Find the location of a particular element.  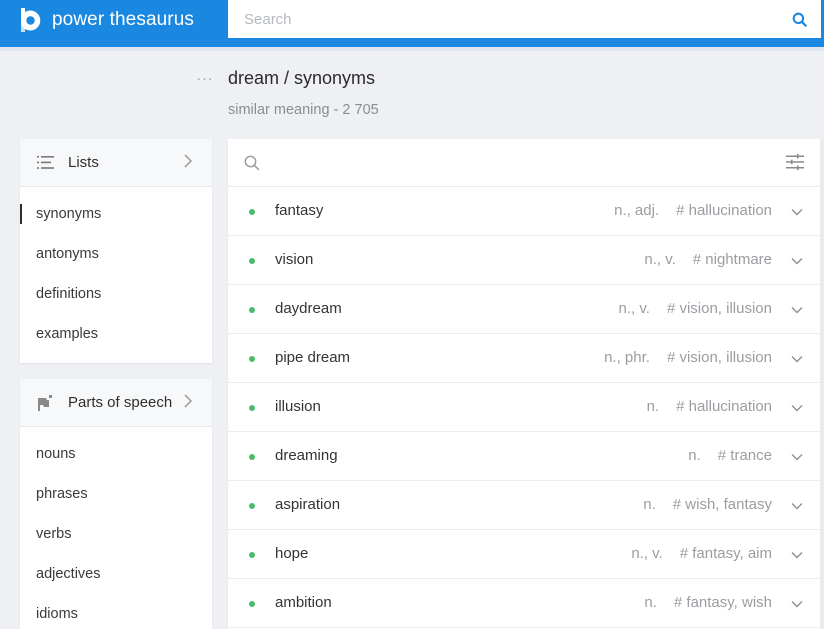

result-tags: # fantasy, wish is located at coordinates (722, 602).